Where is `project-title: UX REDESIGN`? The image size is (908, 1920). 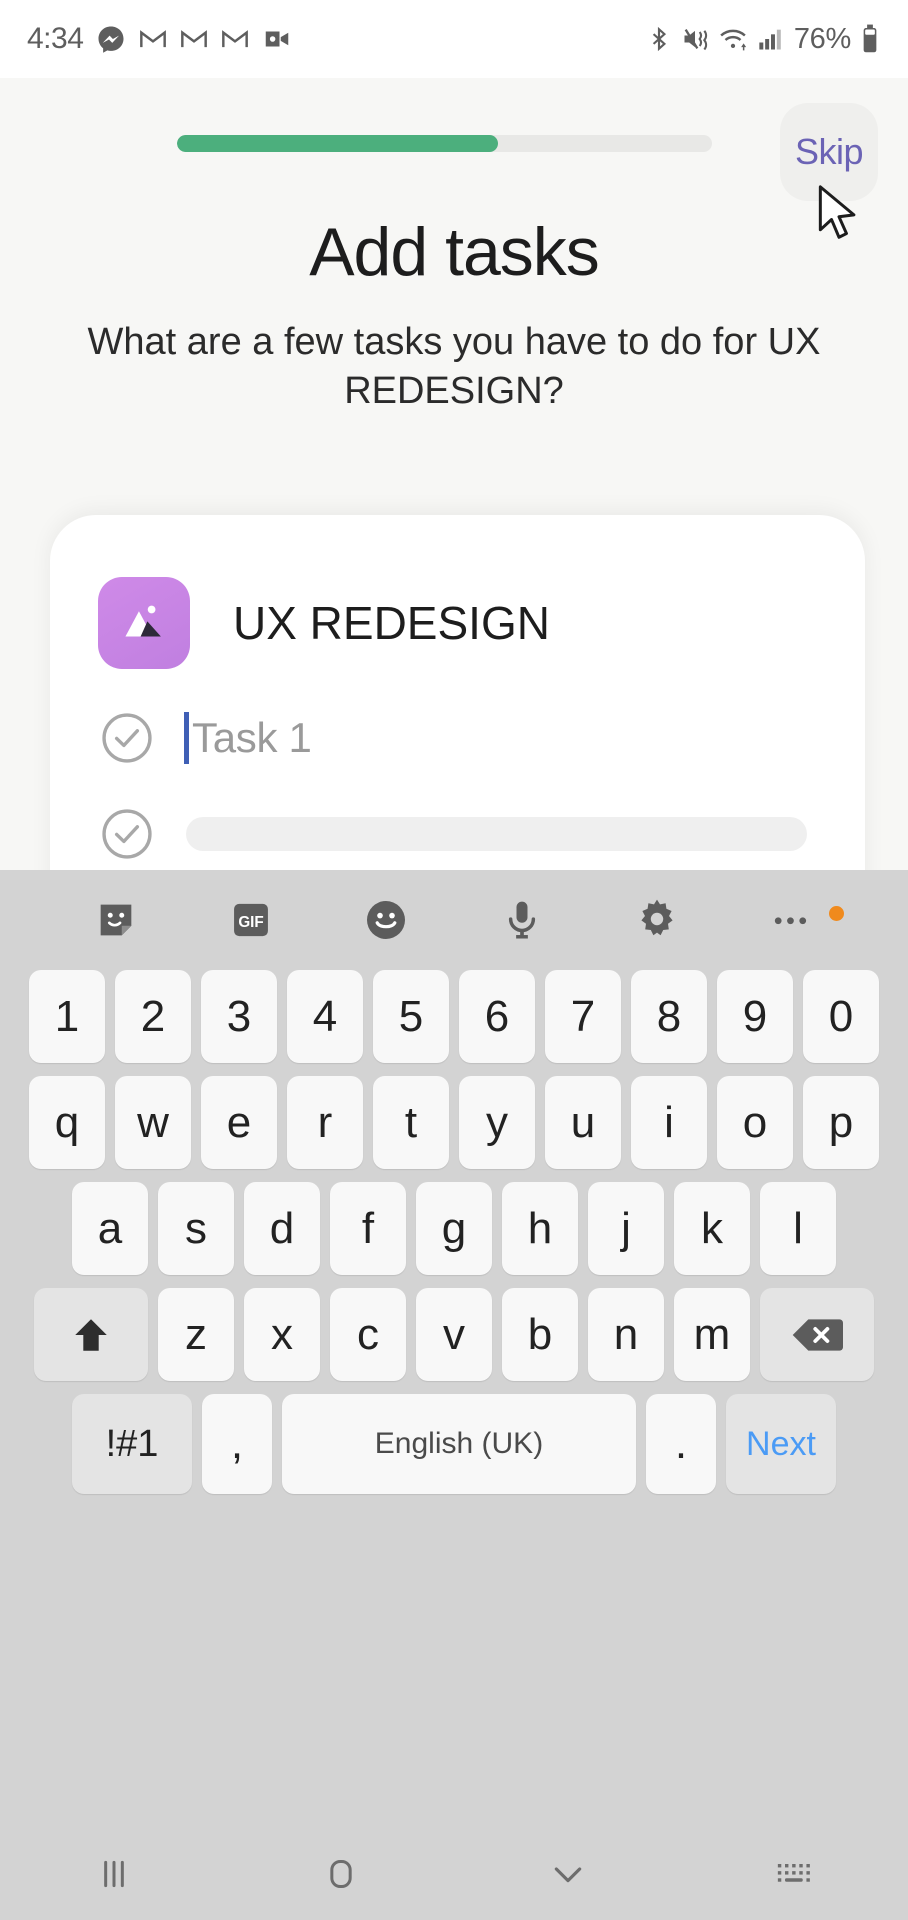 project-title: UX REDESIGN is located at coordinates (391, 623).